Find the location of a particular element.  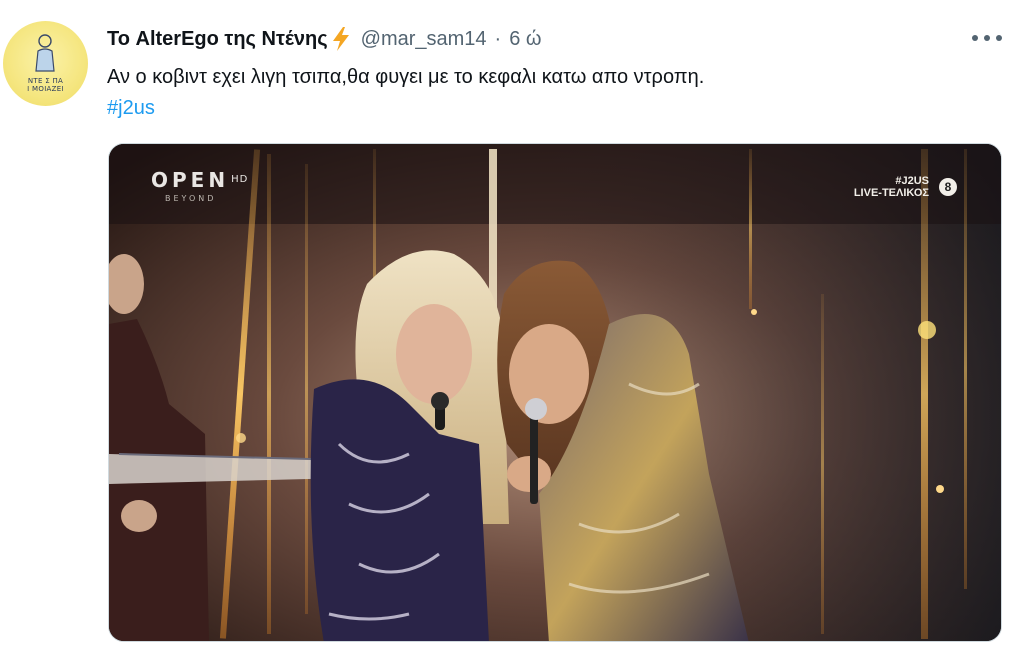

tweet-timestamp: 6 ώ is located at coordinates (525, 39).